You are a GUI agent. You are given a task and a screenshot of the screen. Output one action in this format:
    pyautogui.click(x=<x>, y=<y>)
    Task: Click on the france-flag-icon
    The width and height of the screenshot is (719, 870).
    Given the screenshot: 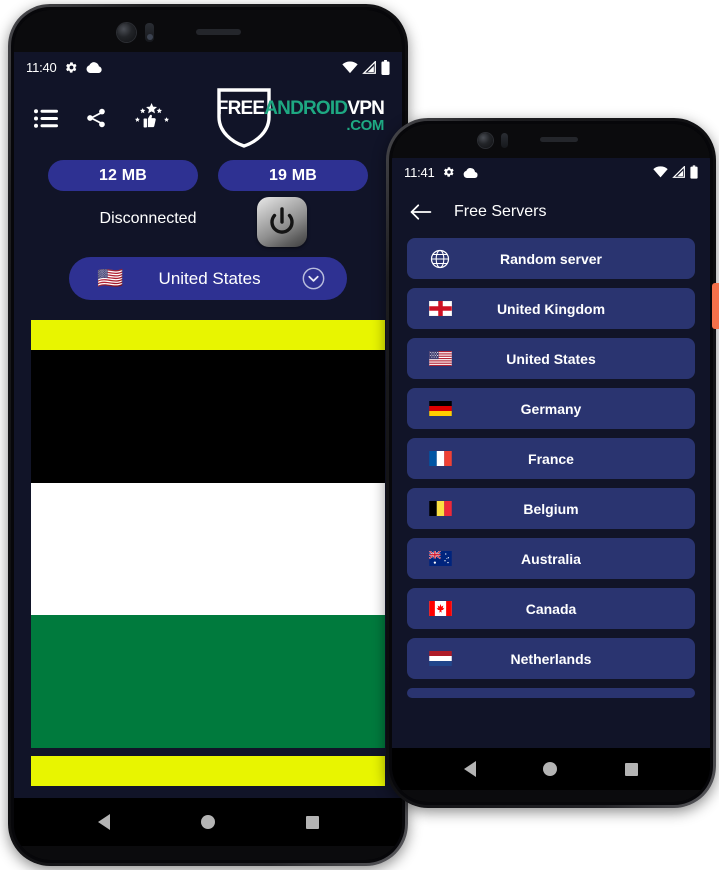 What is the action you would take?
    pyautogui.click(x=440, y=458)
    